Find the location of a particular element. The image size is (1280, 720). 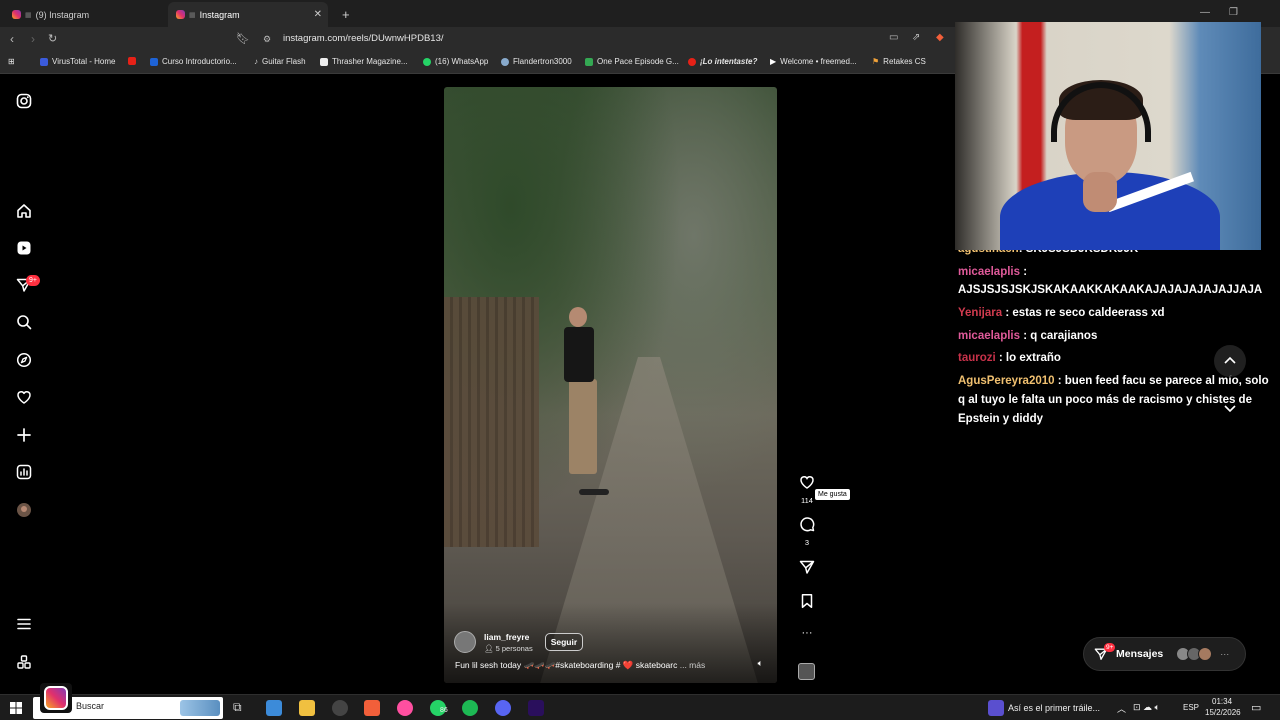

video-skateboard is located at coordinates (594, 492).